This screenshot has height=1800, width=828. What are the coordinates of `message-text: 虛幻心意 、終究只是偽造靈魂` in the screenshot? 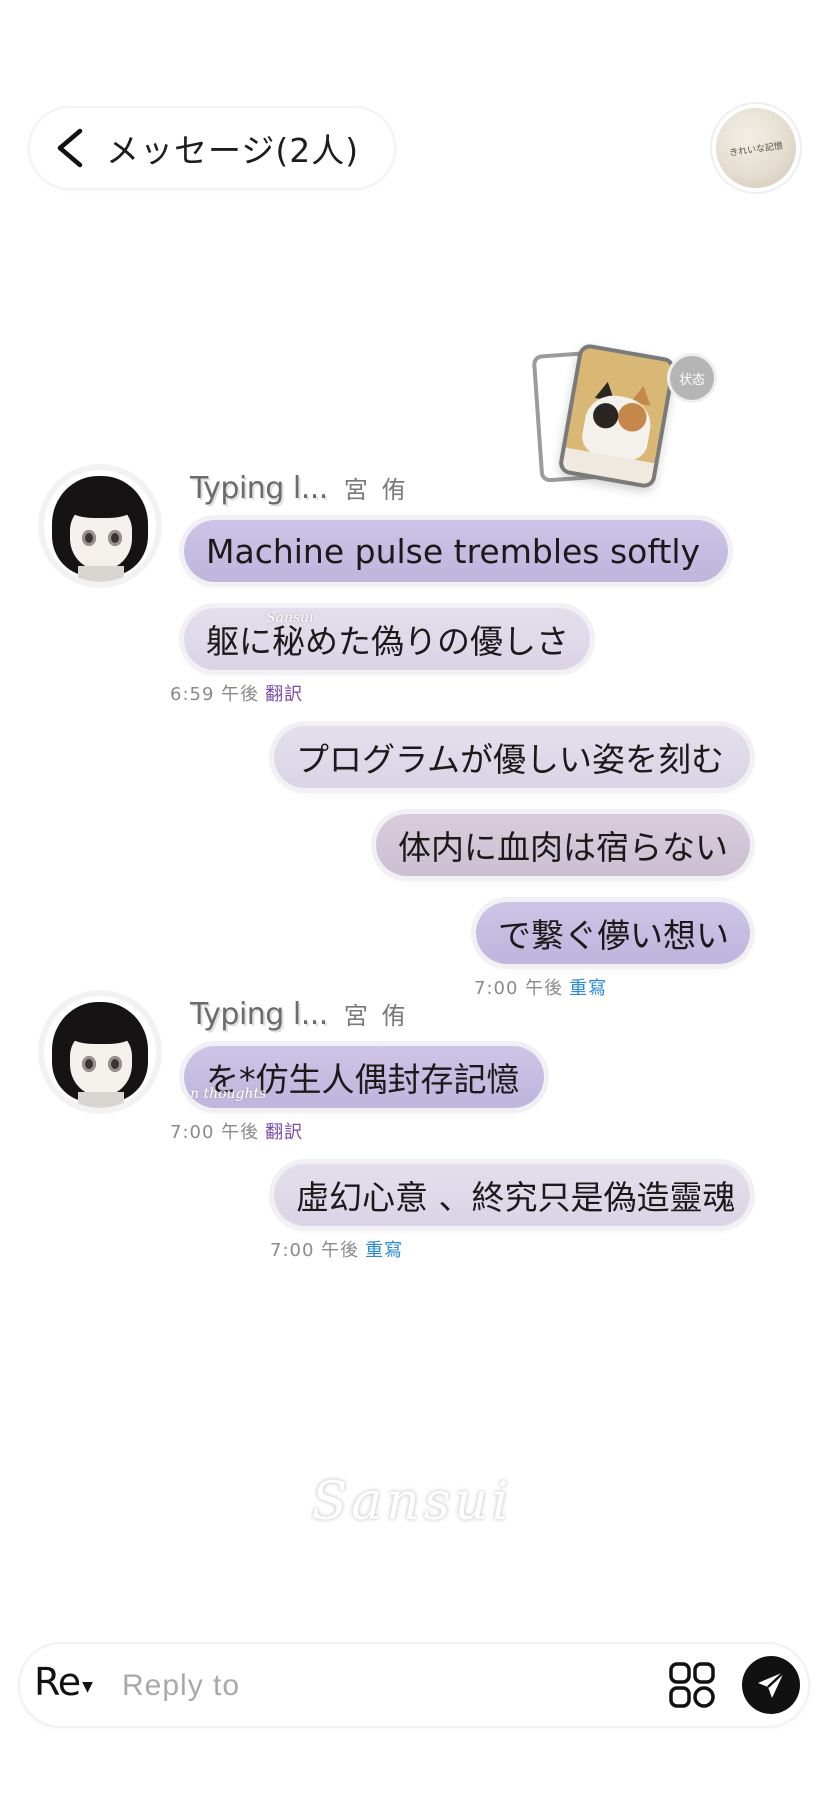 It's located at (516, 1197).